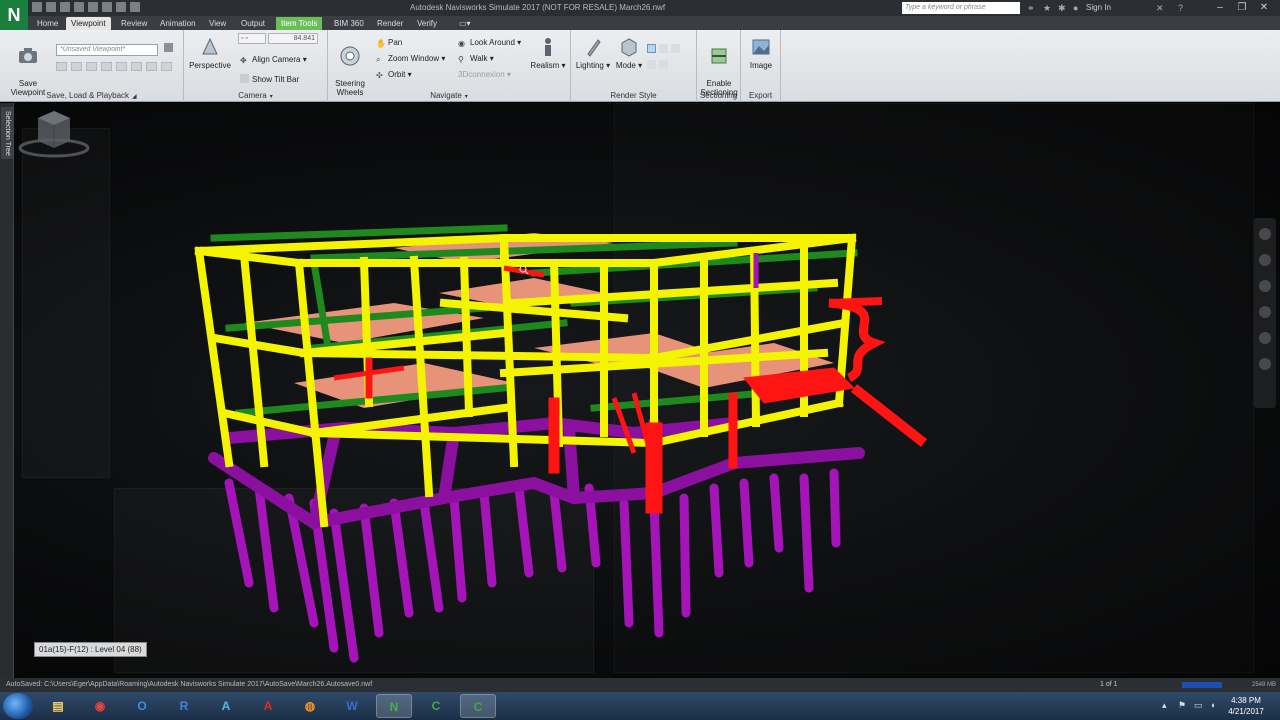  What do you see at coordinates (1183, 705) in the screenshot?
I see `tray-flag-icon: ⚑` at bounding box center [1183, 705].